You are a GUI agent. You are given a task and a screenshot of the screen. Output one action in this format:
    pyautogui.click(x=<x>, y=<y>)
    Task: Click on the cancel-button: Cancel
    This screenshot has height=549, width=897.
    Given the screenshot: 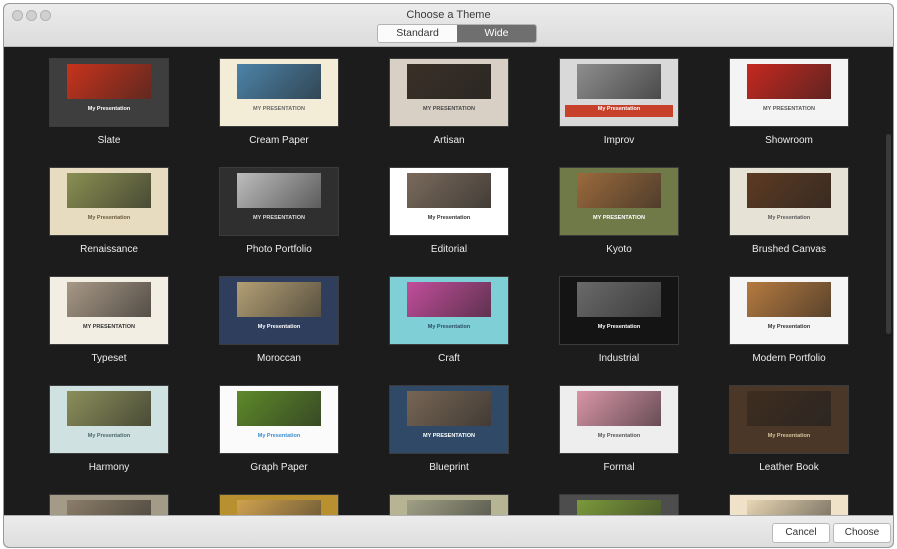 What is the action you would take?
    pyautogui.click(x=801, y=533)
    